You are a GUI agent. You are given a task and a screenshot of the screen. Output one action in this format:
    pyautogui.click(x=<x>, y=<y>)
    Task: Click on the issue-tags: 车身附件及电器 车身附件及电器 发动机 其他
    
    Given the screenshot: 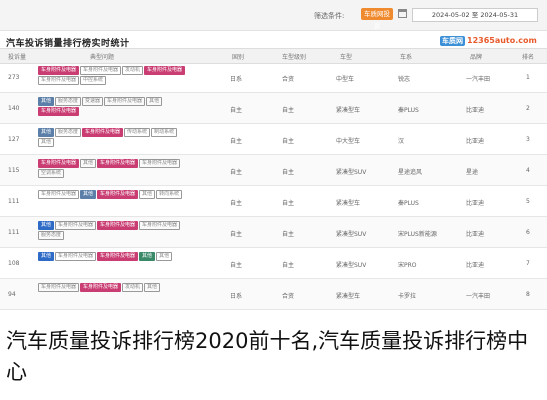 What is the action you would take?
    pyautogui.click(x=113, y=288)
    